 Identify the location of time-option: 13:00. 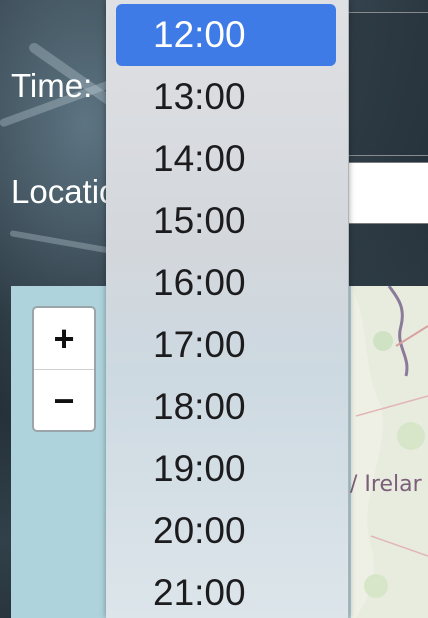
(226, 97).